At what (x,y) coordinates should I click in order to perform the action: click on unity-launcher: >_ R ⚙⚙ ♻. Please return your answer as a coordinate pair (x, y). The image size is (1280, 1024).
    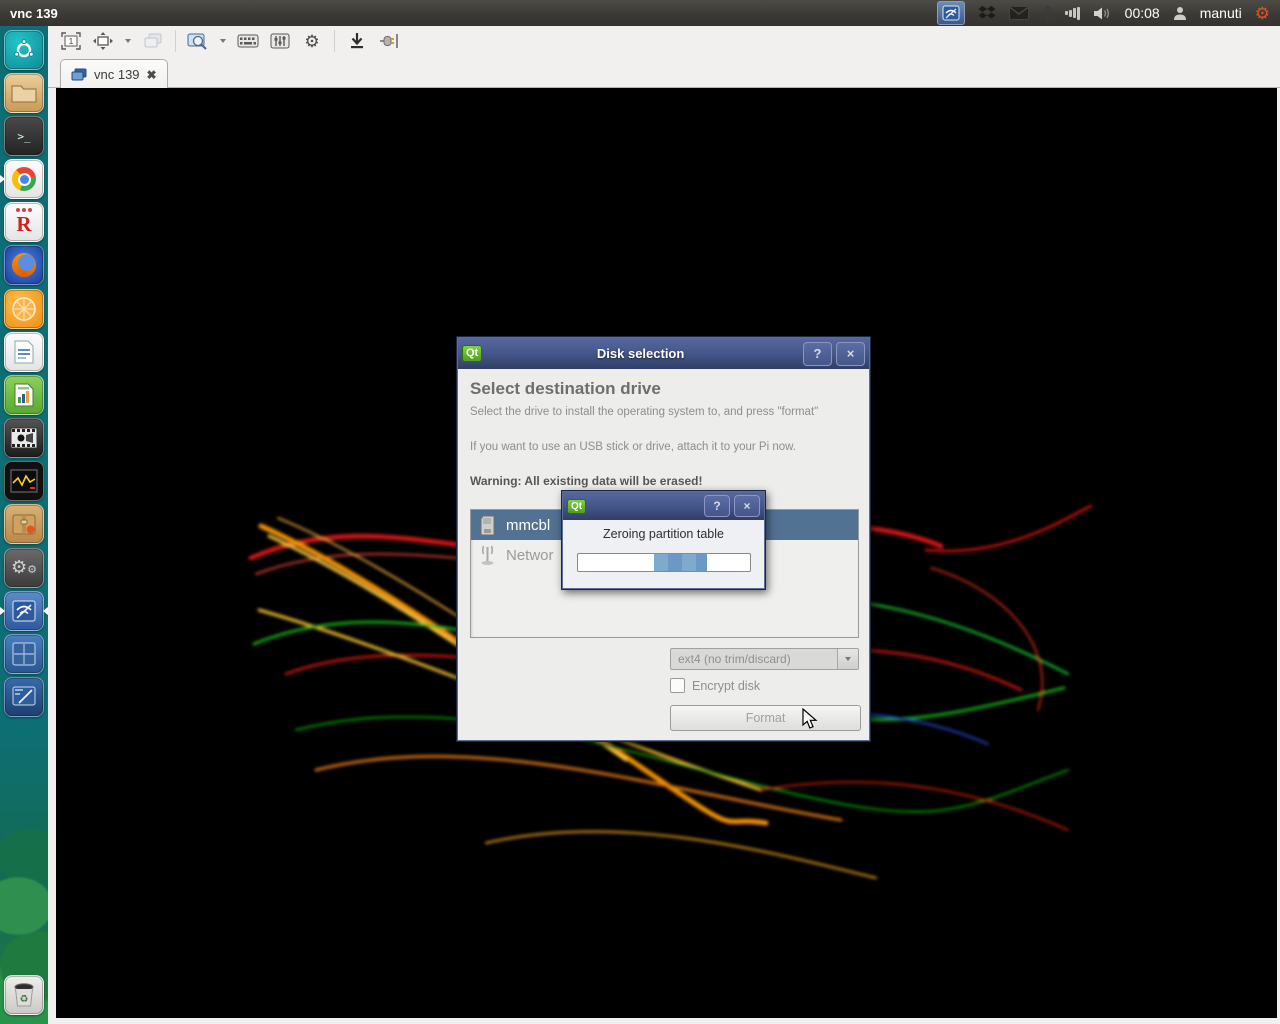
    Looking at the image, I should click on (24, 525).